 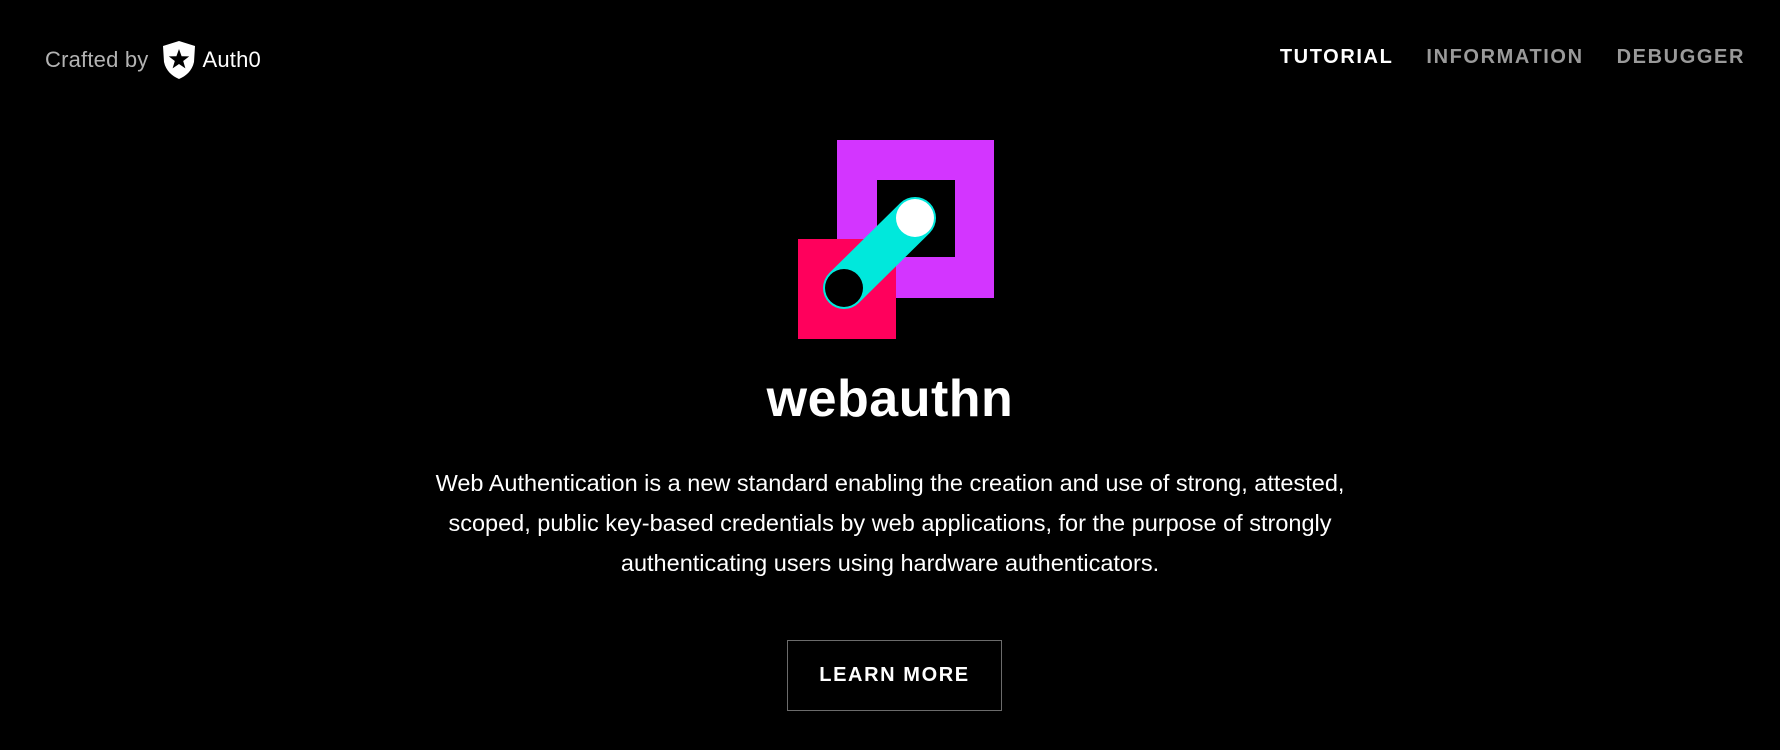 What do you see at coordinates (231, 59) in the screenshot?
I see `auth0-brand-name: Auth0` at bounding box center [231, 59].